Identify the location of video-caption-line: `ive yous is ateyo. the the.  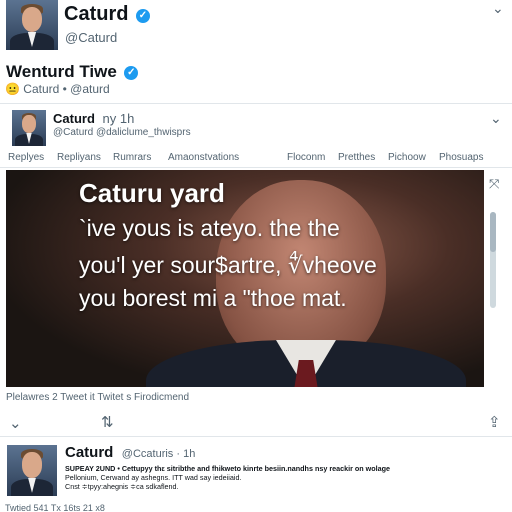
(209, 228).